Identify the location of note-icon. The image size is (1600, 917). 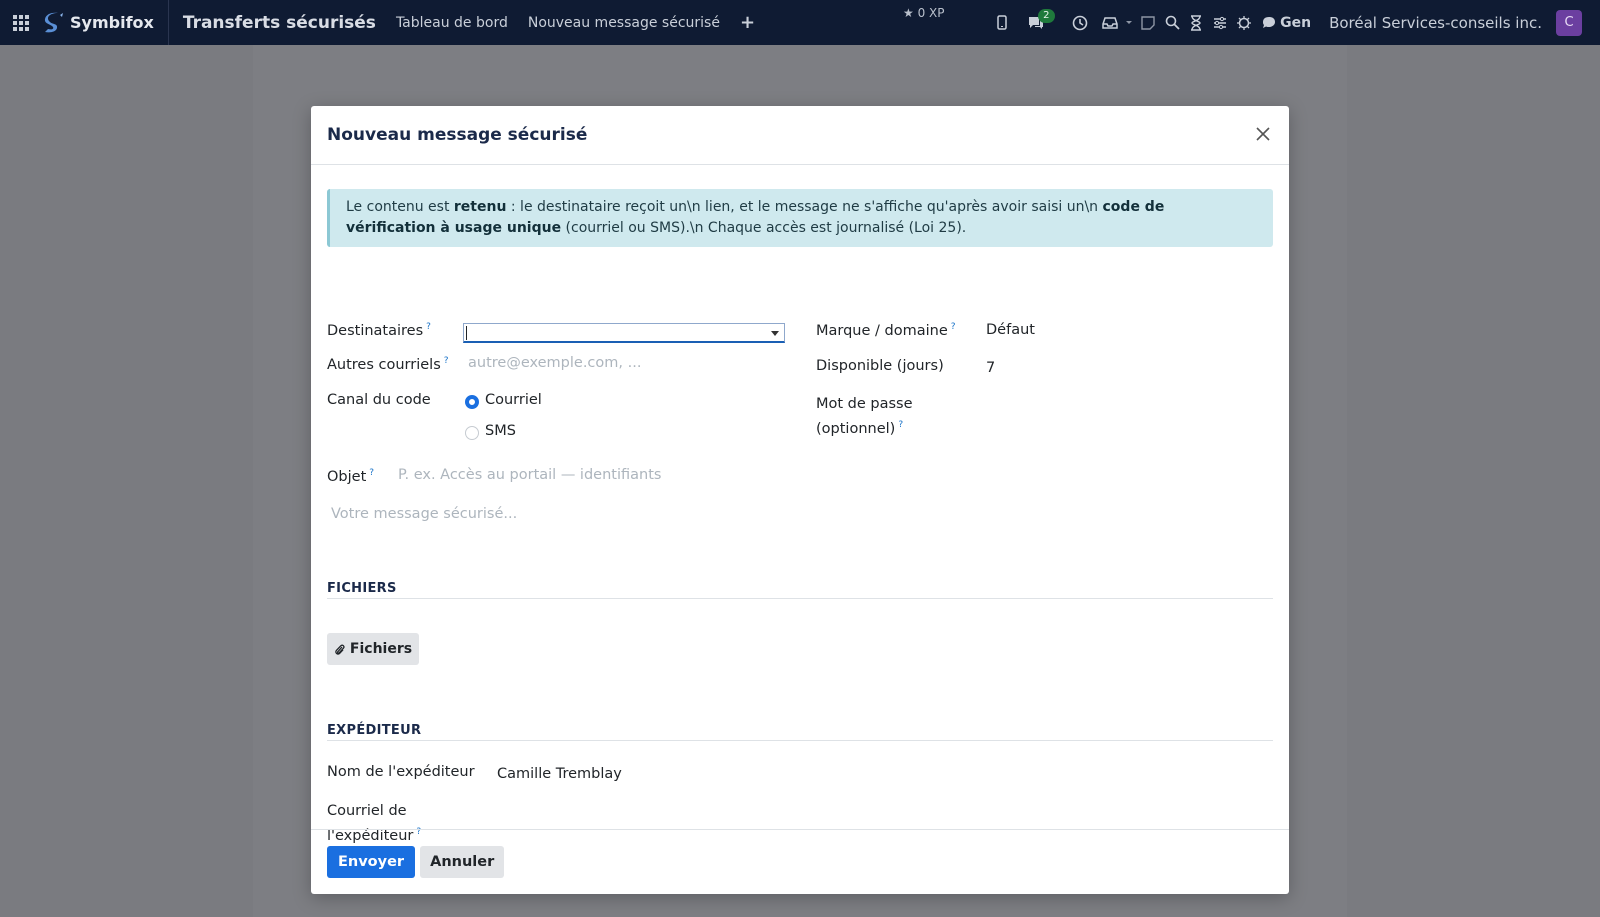
(1148, 23).